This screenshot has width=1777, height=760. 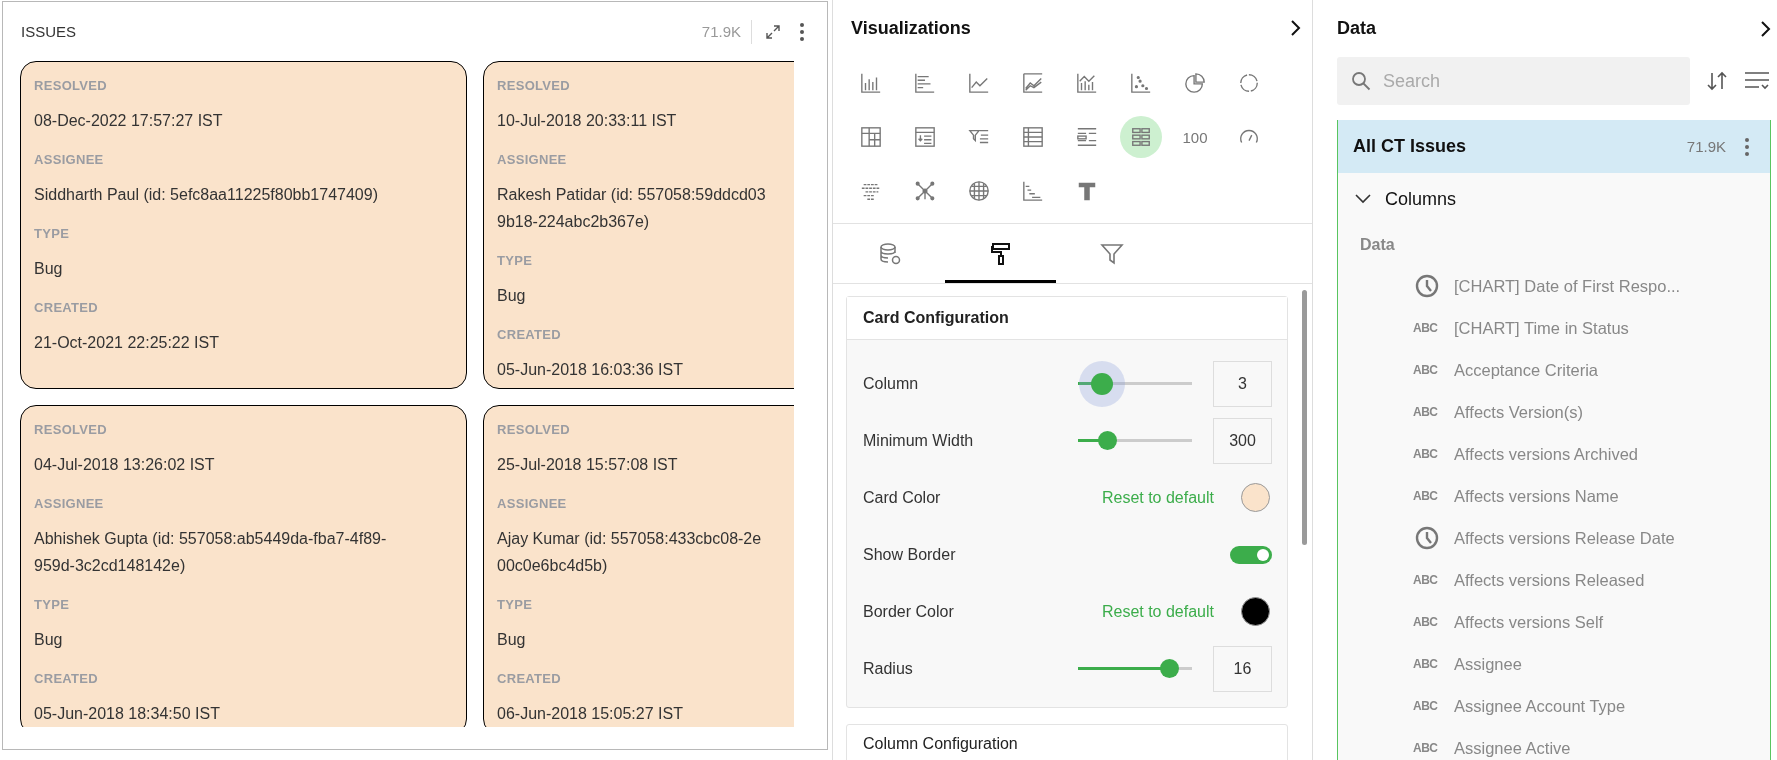 What do you see at coordinates (573, 222) in the screenshot?
I see `field-value: 9b18-224abc2b367e)` at bounding box center [573, 222].